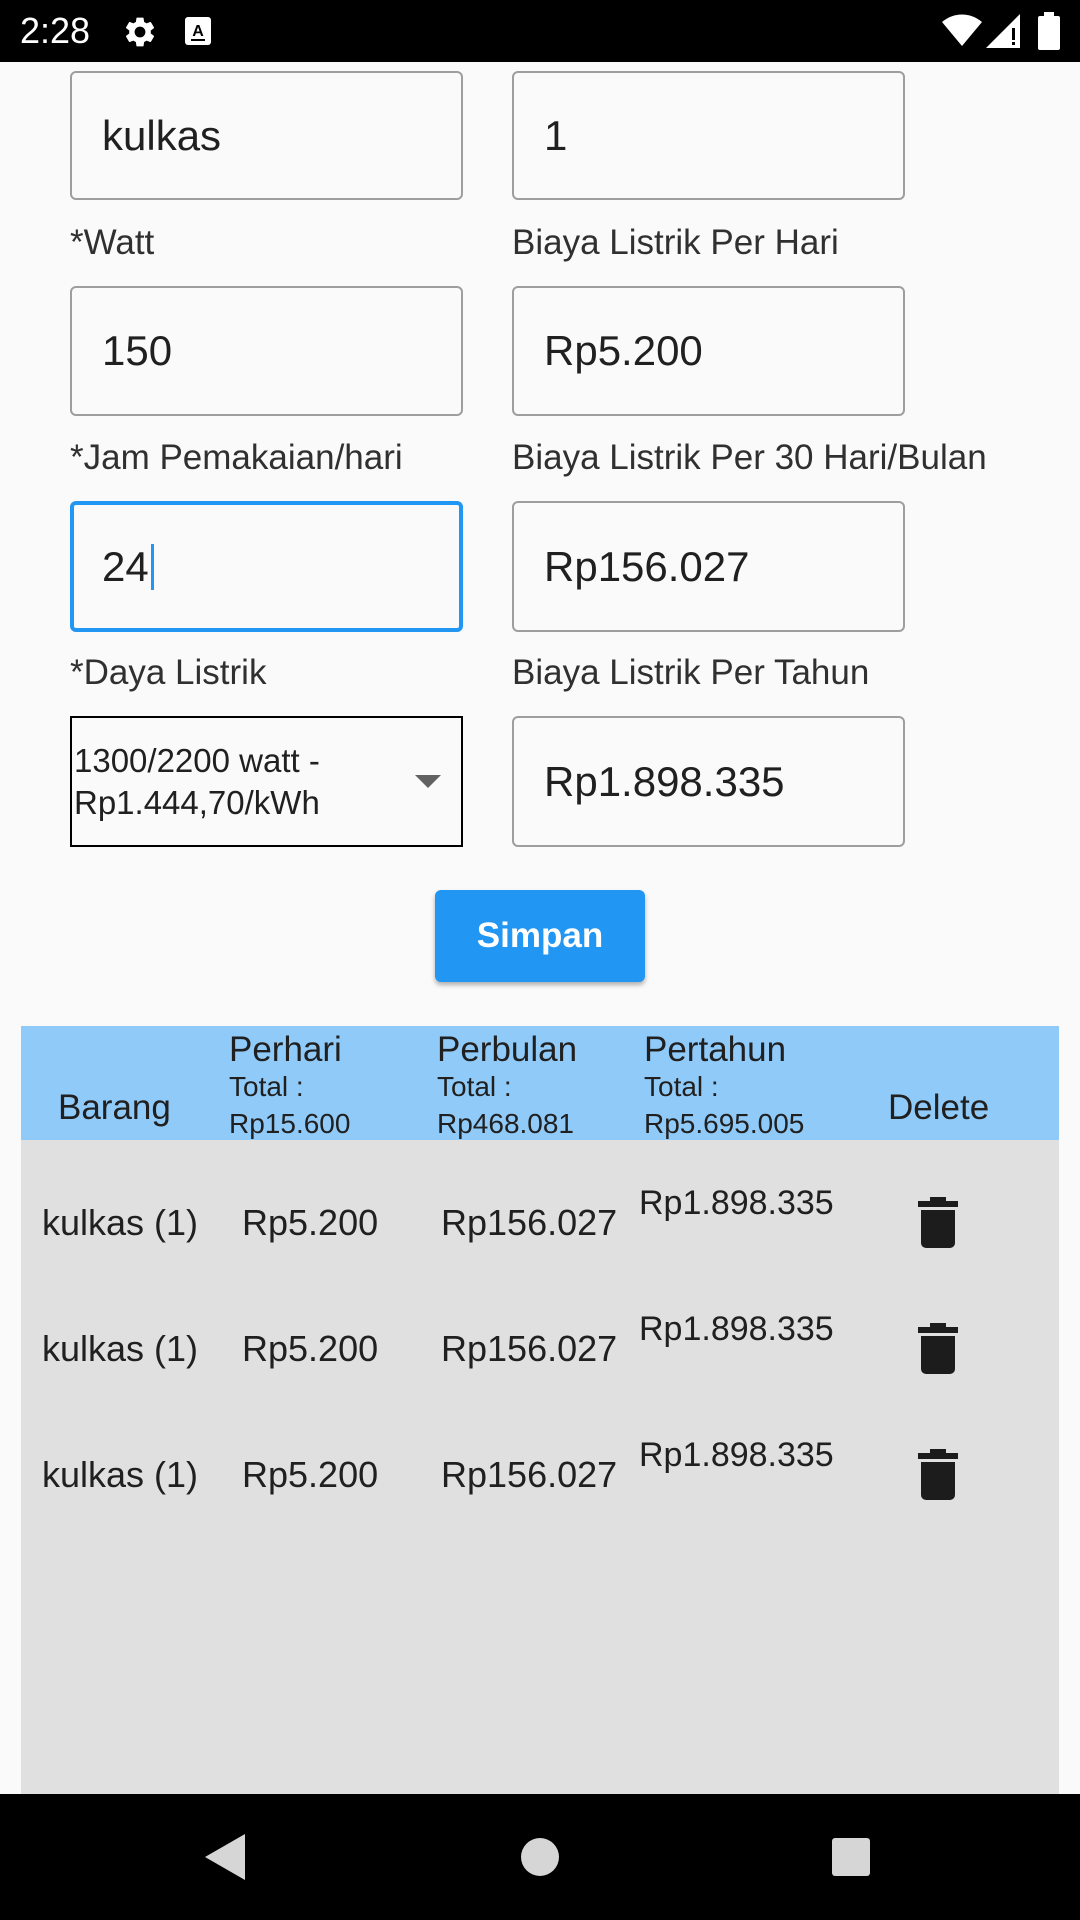 The image size is (1080, 1920). I want to click on per-year-cost-value: Rp1.898.335, so click(664, 781).